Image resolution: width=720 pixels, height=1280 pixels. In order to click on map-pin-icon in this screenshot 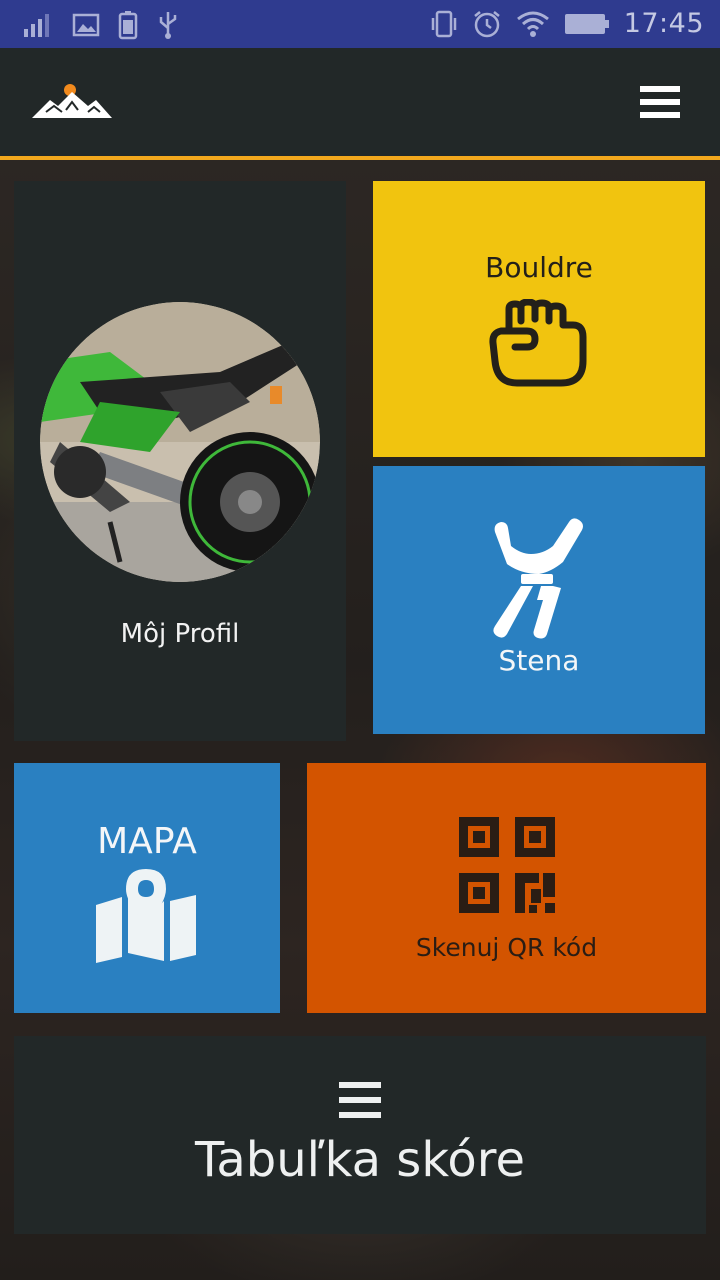, I will do `click(146, 916)`.